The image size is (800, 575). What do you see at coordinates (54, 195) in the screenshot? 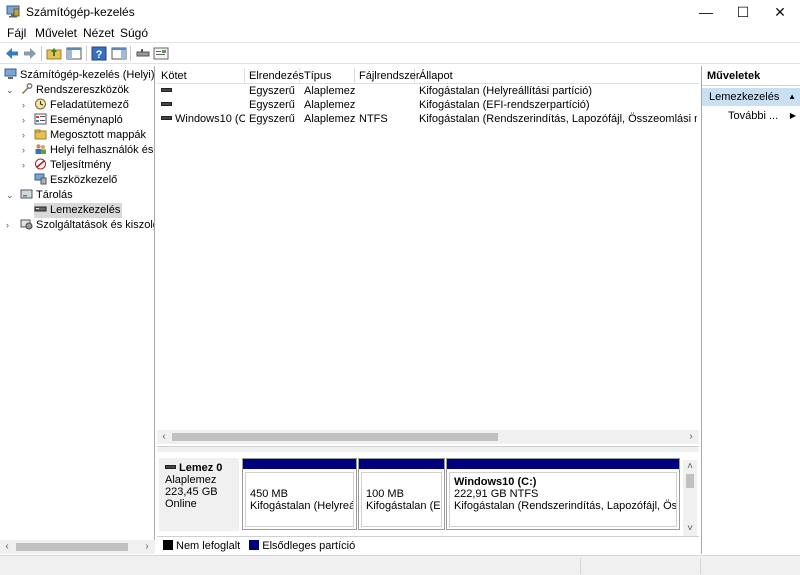
I see `tree-item-label: Tárolás` at bounding box center [54, 195].